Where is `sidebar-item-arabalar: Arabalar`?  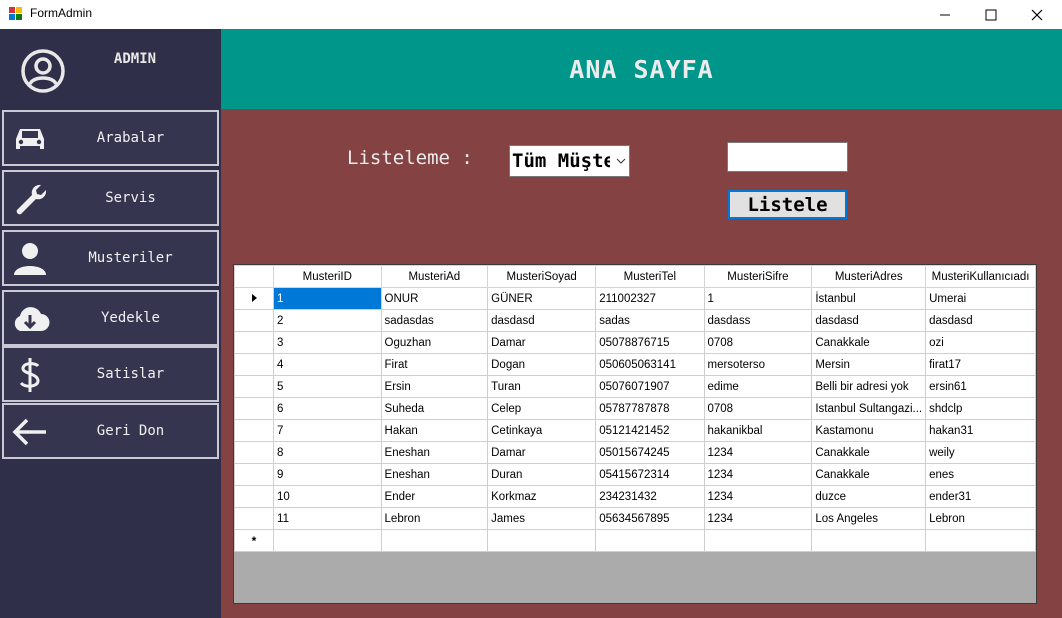
sidebar-item-arabalar: Arabalar is located at coordinates (110, 138).